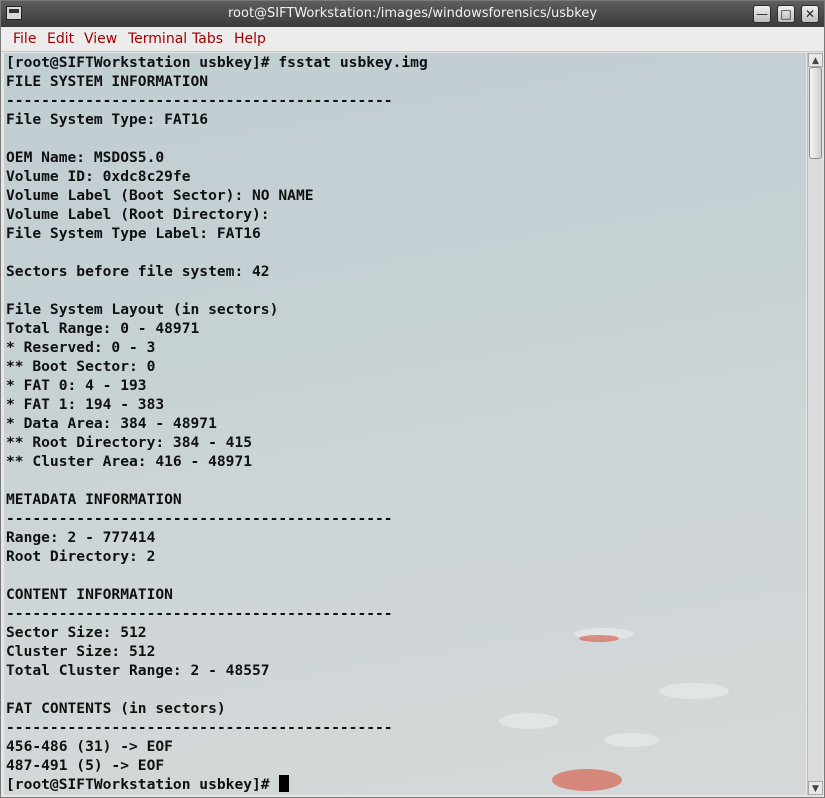 Image resolution: width=825 pixels, height=798 pixels. What do you see at coordinates (138, 214) in the screenshot?
I see `terminal-line: Volume Label (Root Directory):` at bounding box center [138, 214].